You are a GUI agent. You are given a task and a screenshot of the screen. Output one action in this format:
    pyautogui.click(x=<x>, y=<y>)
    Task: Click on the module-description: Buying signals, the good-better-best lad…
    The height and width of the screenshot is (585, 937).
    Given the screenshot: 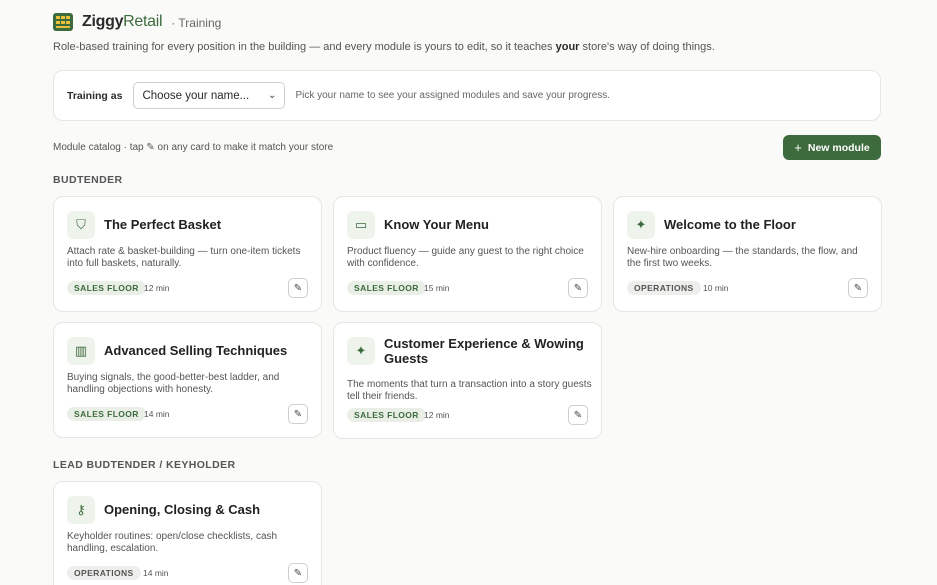 What is the action you would take?
    pyautogui.click(x=173, y=383)
    